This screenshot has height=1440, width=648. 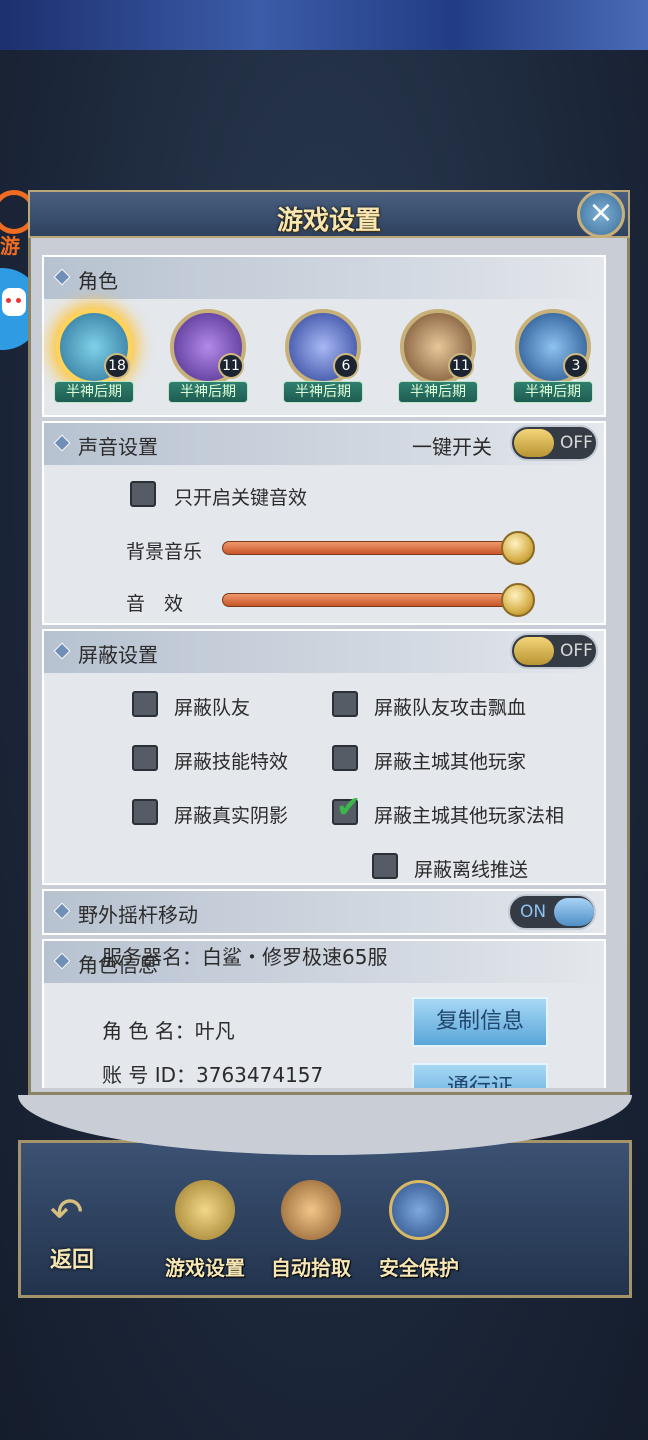 I want to click on block-option-label: 屏蔽真实阴影, so click(x=231, y=816).